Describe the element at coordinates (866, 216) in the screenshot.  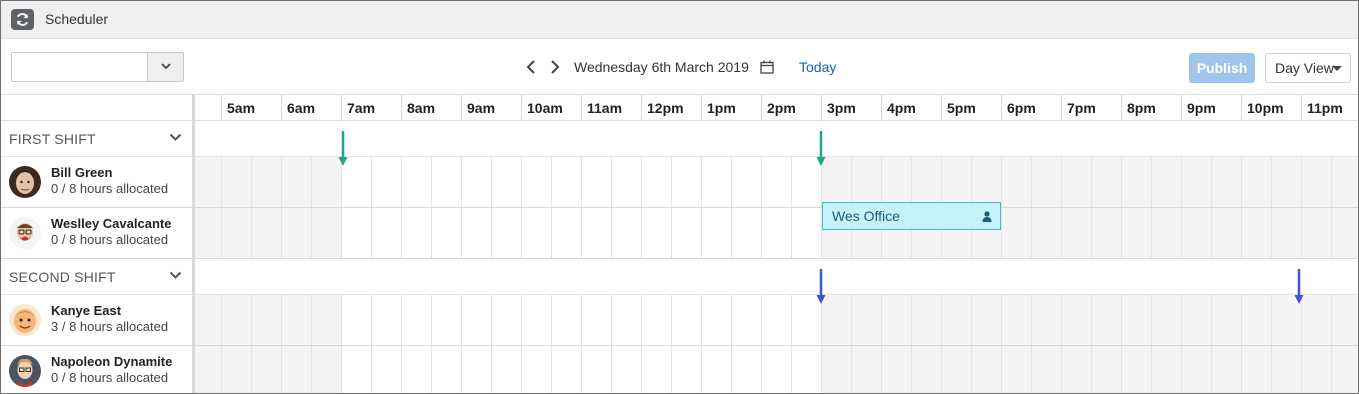
I see `shift-block-label: Wes Office` at that location.